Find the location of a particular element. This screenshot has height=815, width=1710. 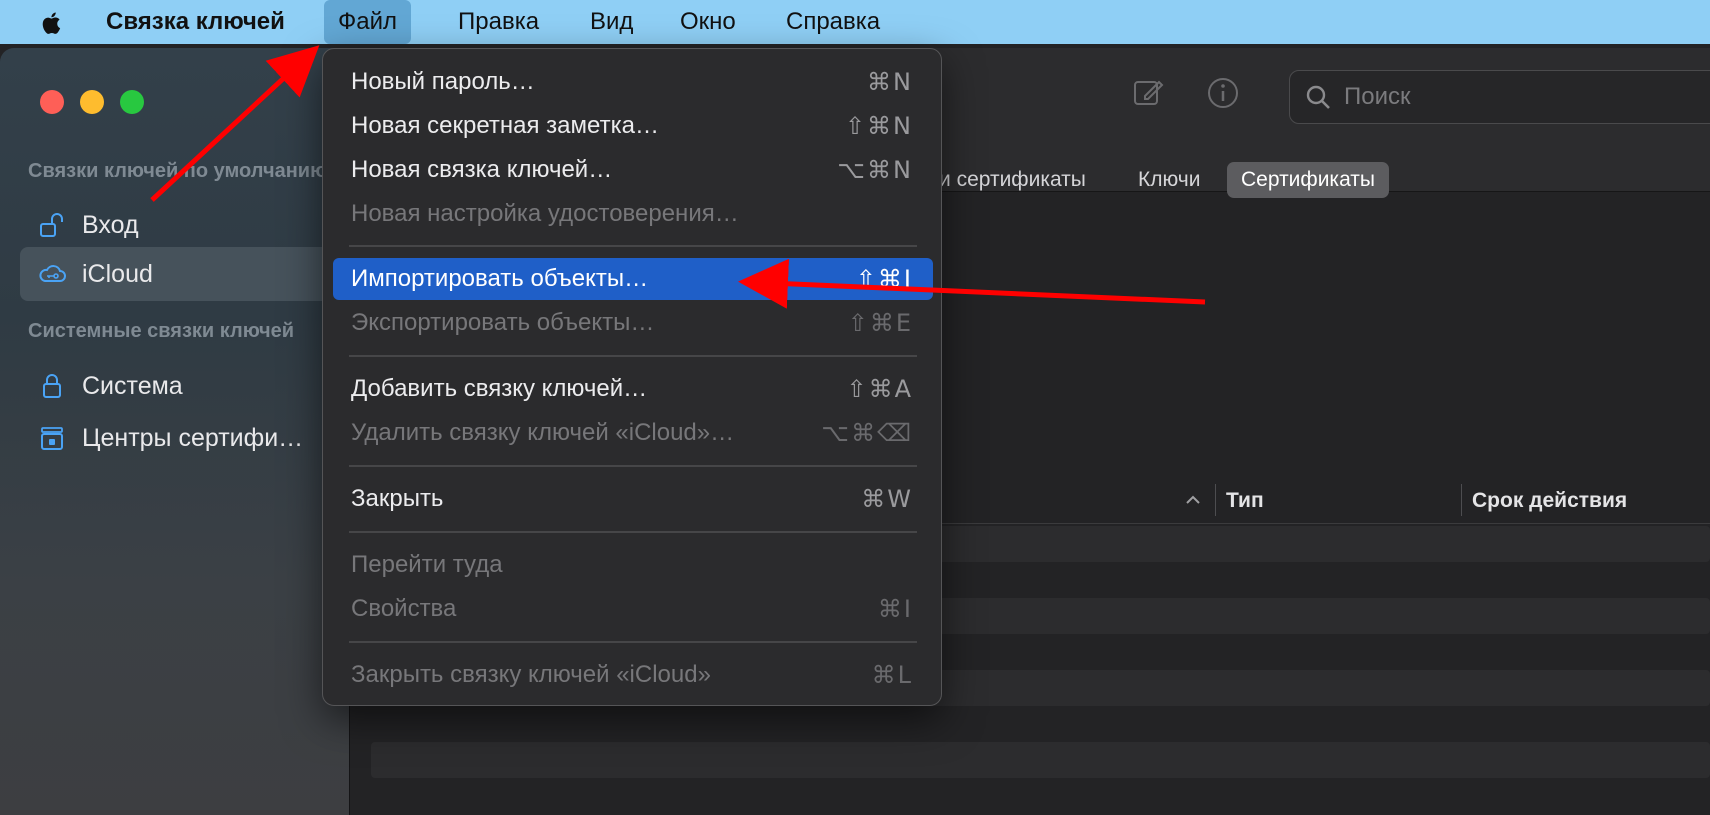

menu-item-new-secure-note: Новая секретная заметка… ⇧⌘N is located at coordinates (633, 126).